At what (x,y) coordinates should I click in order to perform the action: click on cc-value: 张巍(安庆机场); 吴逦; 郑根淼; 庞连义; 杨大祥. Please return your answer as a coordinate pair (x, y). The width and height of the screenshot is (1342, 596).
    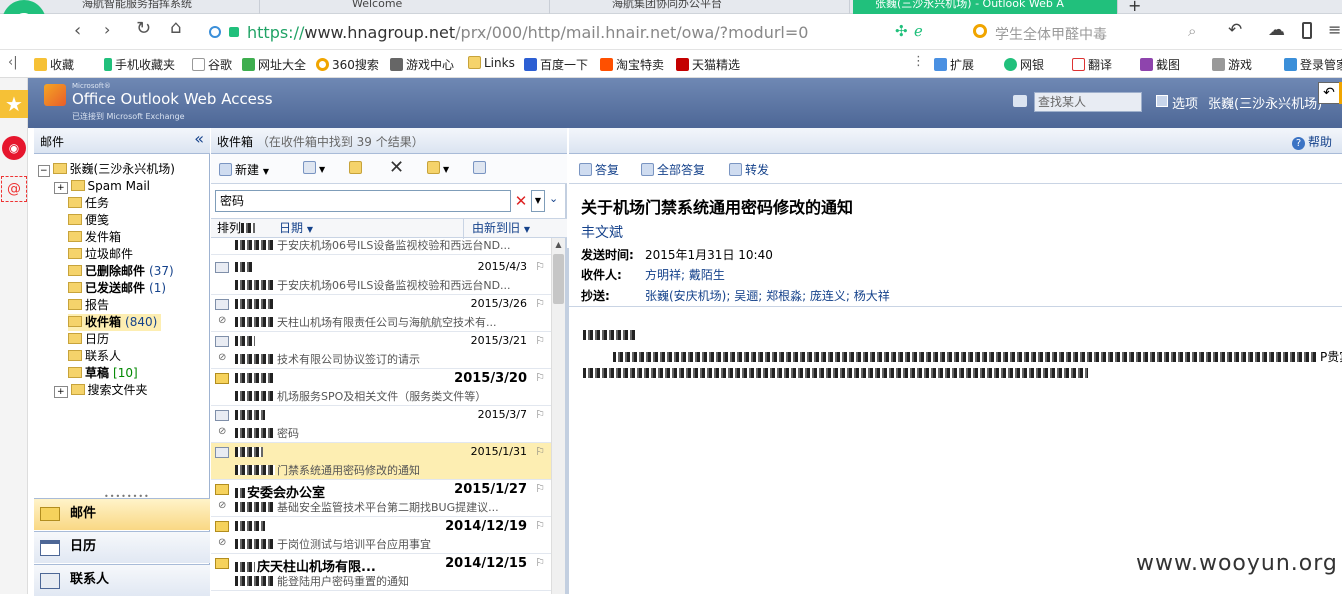
    Looking at the image, I should click on (767, 295).